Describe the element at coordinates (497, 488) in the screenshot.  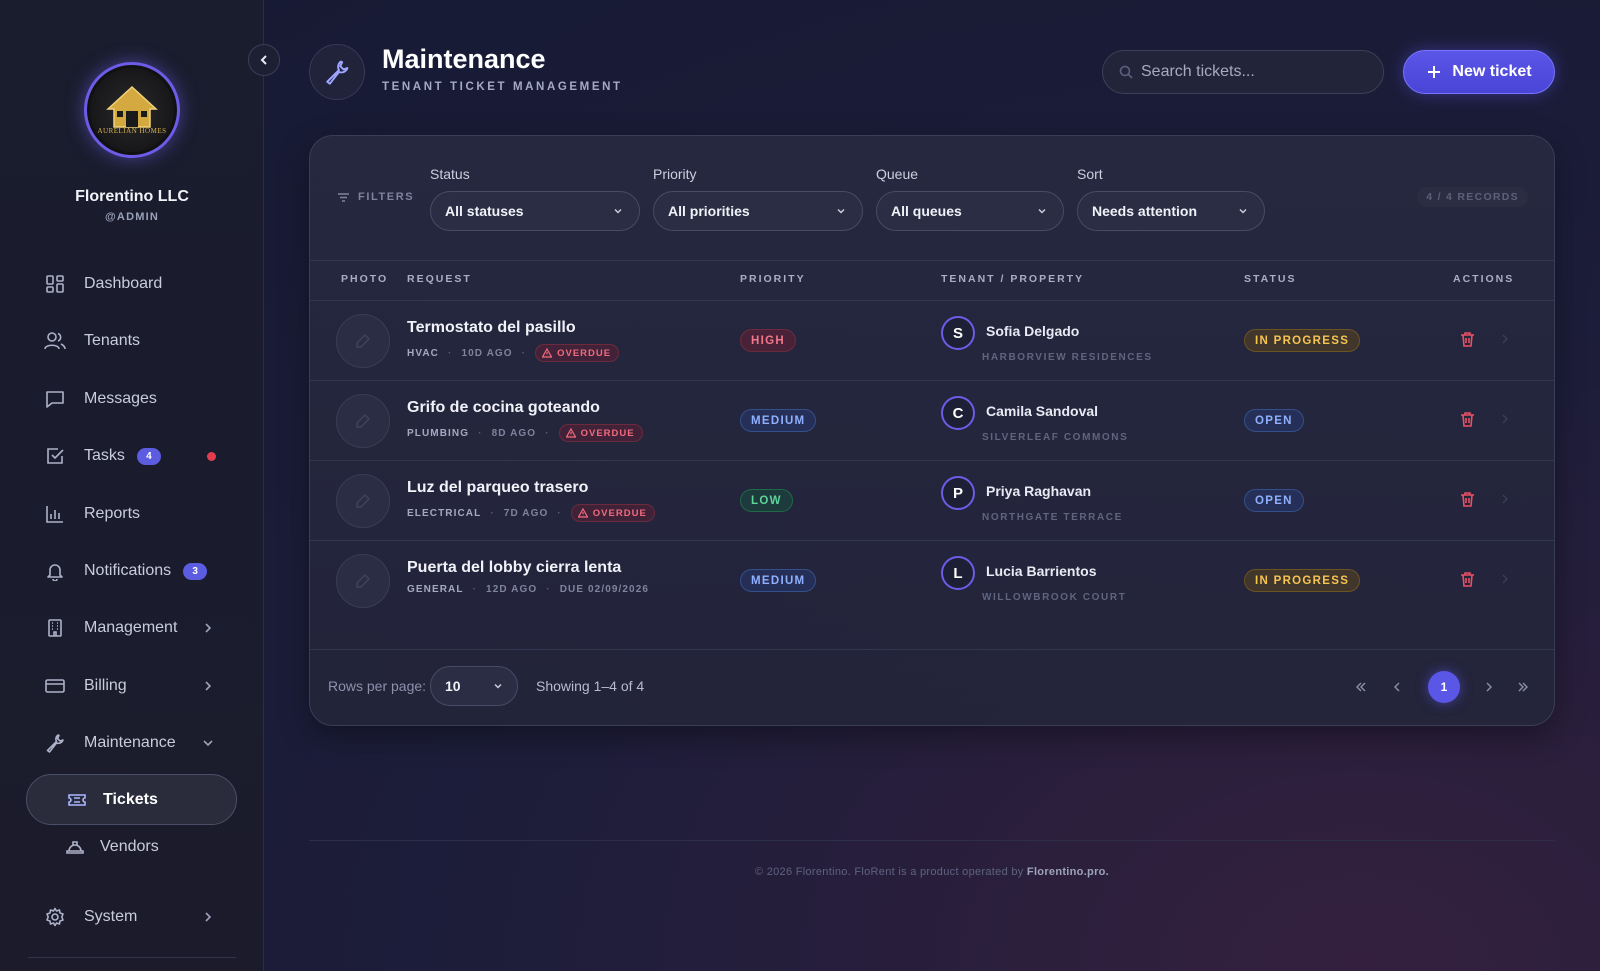
I see `ticket-title: Luz del parqueo trasero` at that location.